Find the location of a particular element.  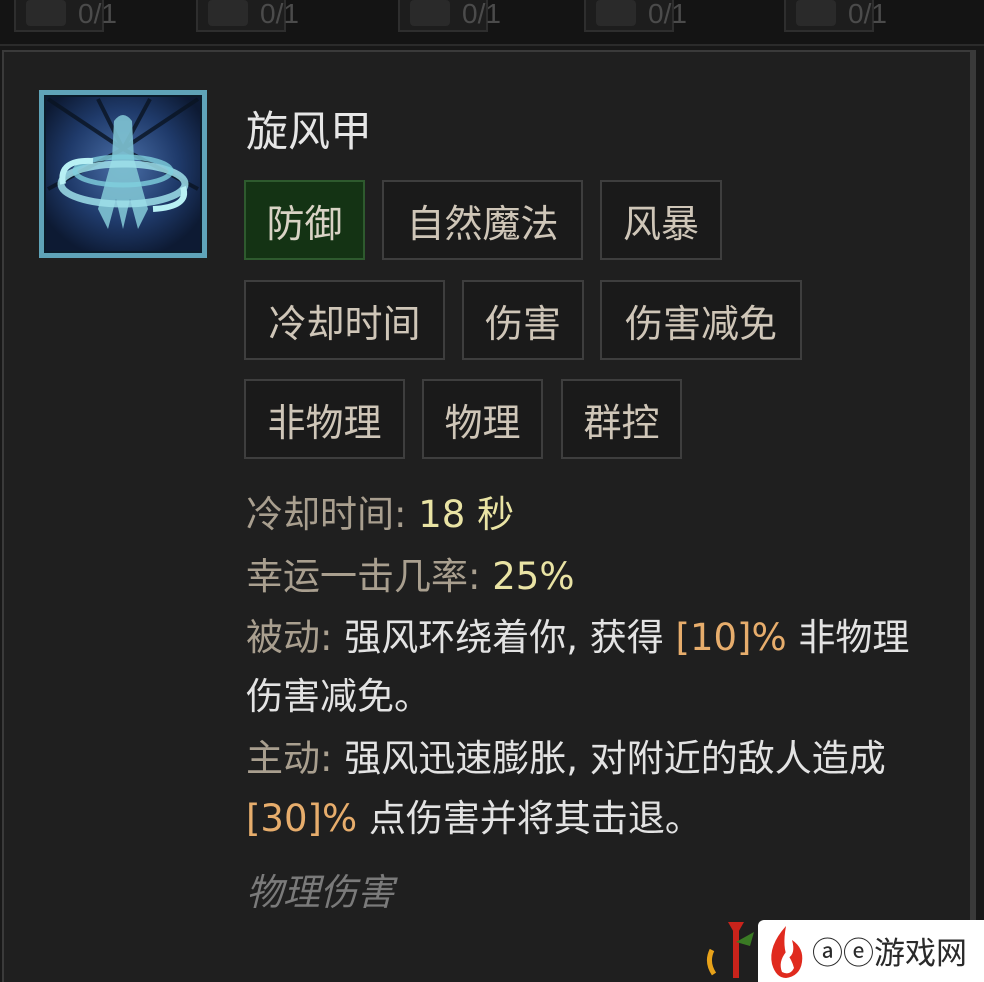

tag-physical: 物理 is located at coordinates (482, 419).